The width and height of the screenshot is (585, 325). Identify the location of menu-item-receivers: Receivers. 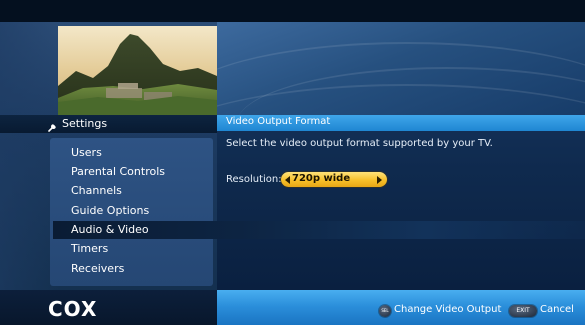
(97, 269).